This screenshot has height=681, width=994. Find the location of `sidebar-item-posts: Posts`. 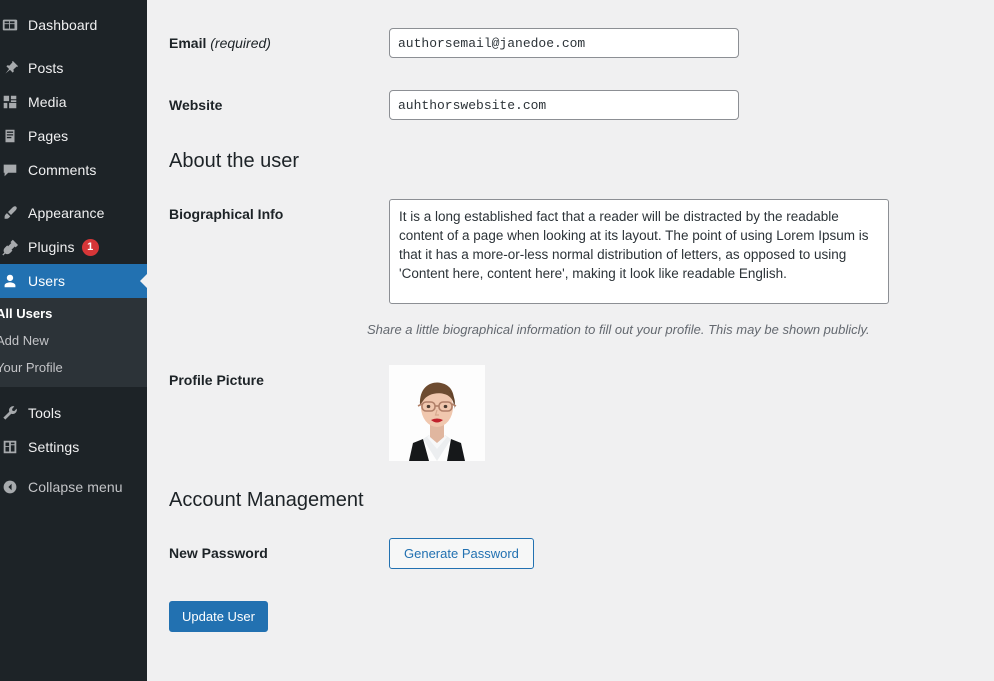

sidebar-item-posts: Posts is located at coordinates (73, 68).